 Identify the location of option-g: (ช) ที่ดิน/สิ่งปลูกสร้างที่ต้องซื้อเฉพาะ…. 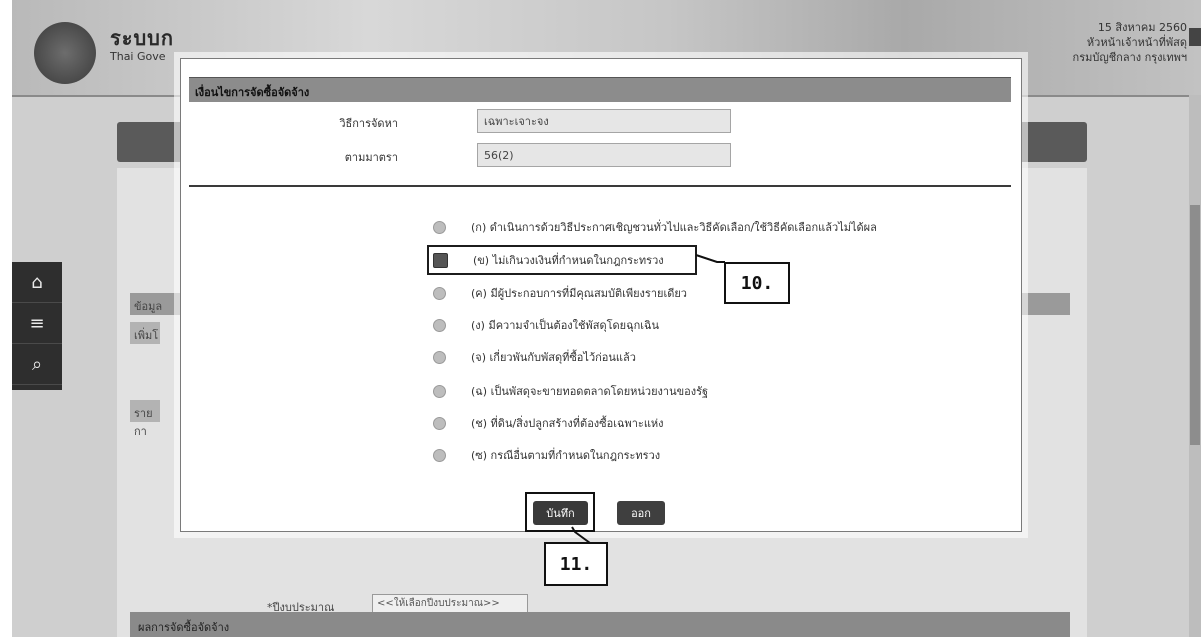
(548, 423).